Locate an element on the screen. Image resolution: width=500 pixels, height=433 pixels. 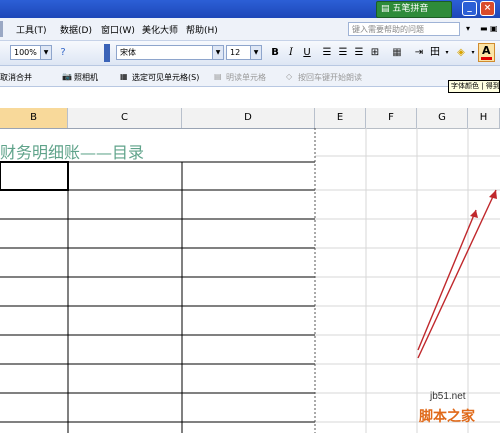
ime-icon: ▤ is located at coordinates (385, 9).